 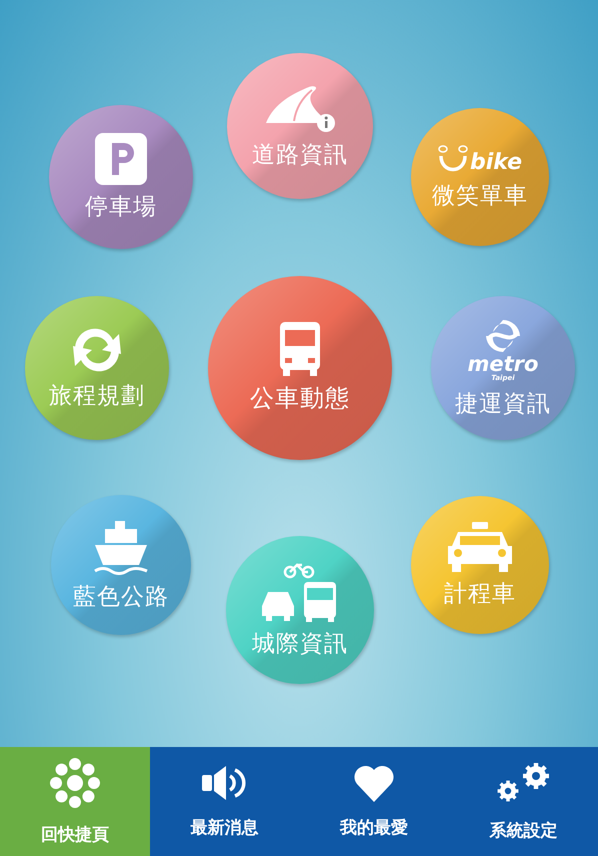 I want to click on menu-tile: 停車場, so click(x=121, y=177).